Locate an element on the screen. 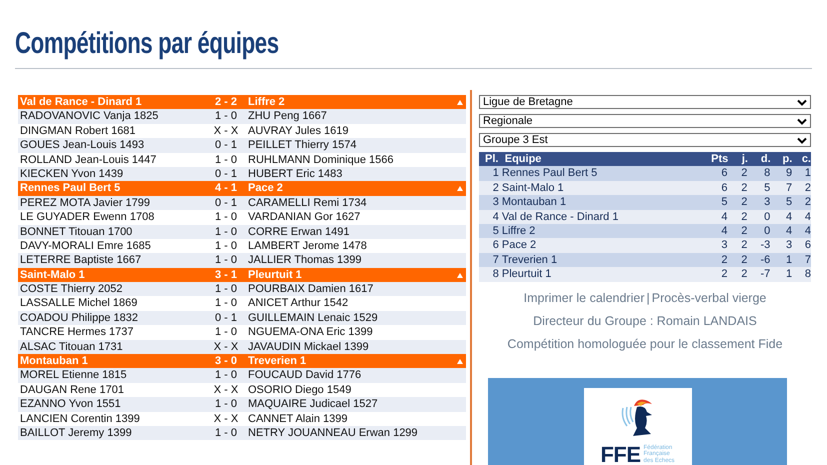 This screenshot has height=465, width=827. player-name: GOUES Jean-Louis 1493 is located at coordinates (82, 145).